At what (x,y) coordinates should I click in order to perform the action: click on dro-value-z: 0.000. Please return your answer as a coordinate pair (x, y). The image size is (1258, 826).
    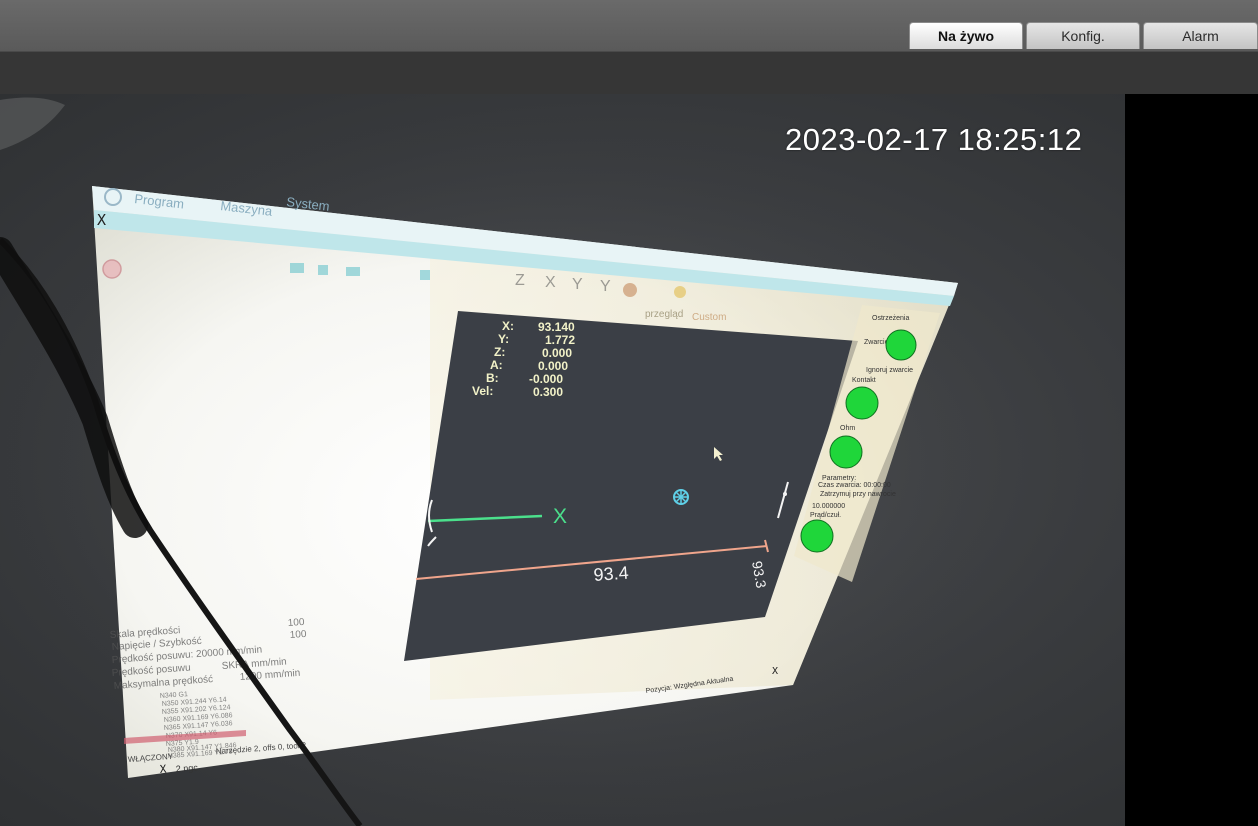
    Looking at the image, I should click on (557, 353).